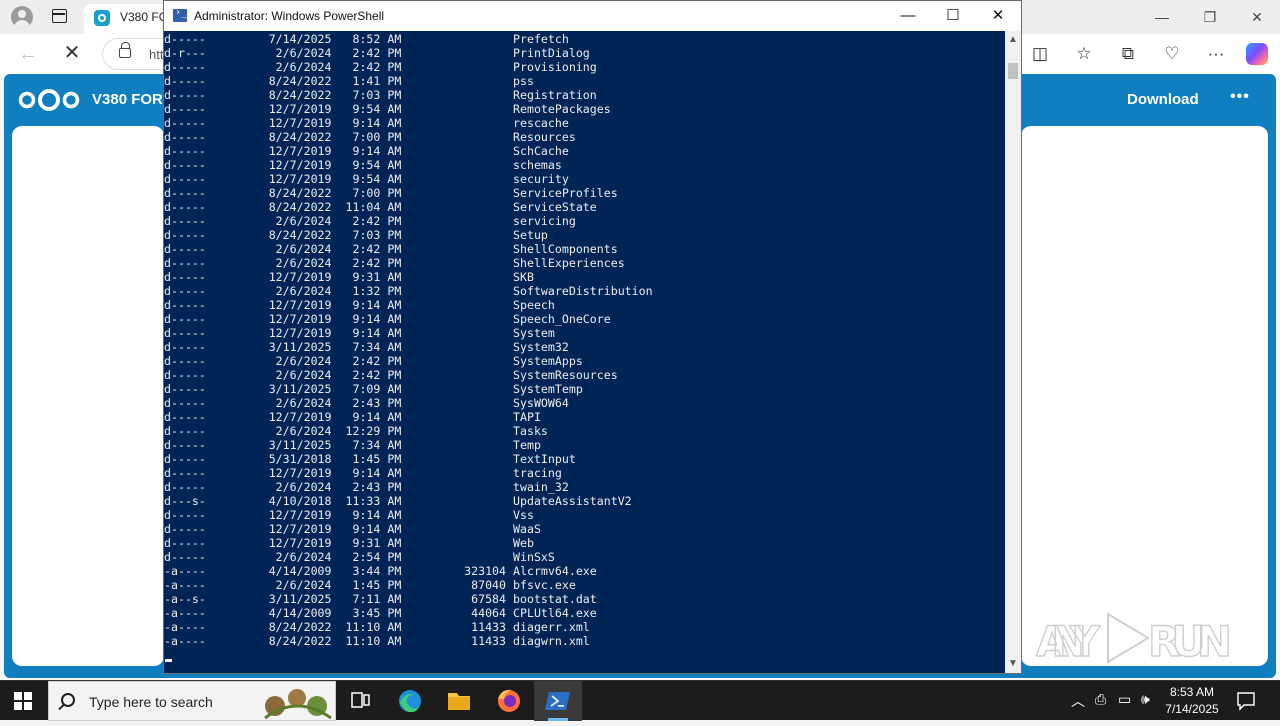  I want to click on console-line: d----- 8/24/2022 11:04 AM ServiceState, so click(380, 207).